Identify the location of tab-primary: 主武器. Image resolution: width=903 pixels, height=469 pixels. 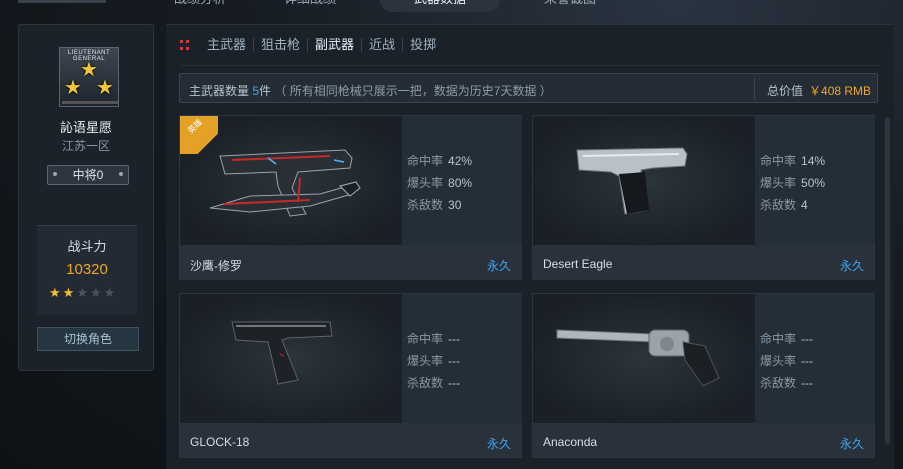
(227, 45).